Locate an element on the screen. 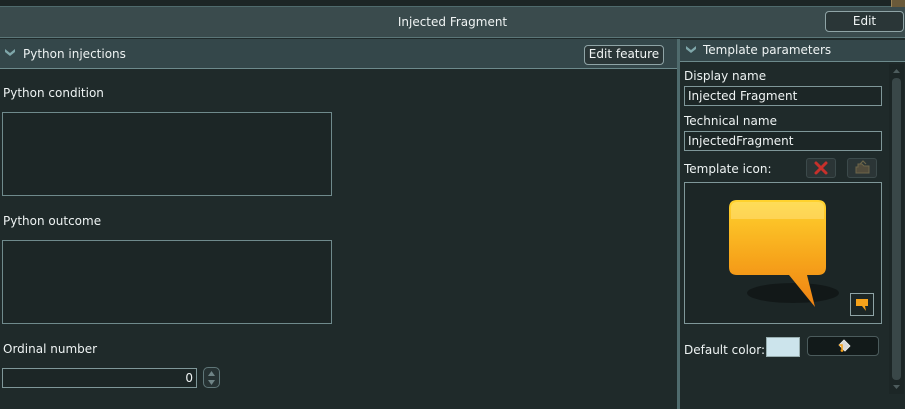 This screenshot has width=905, height=409. small-icon-preview is located at coordinates (862, 304).